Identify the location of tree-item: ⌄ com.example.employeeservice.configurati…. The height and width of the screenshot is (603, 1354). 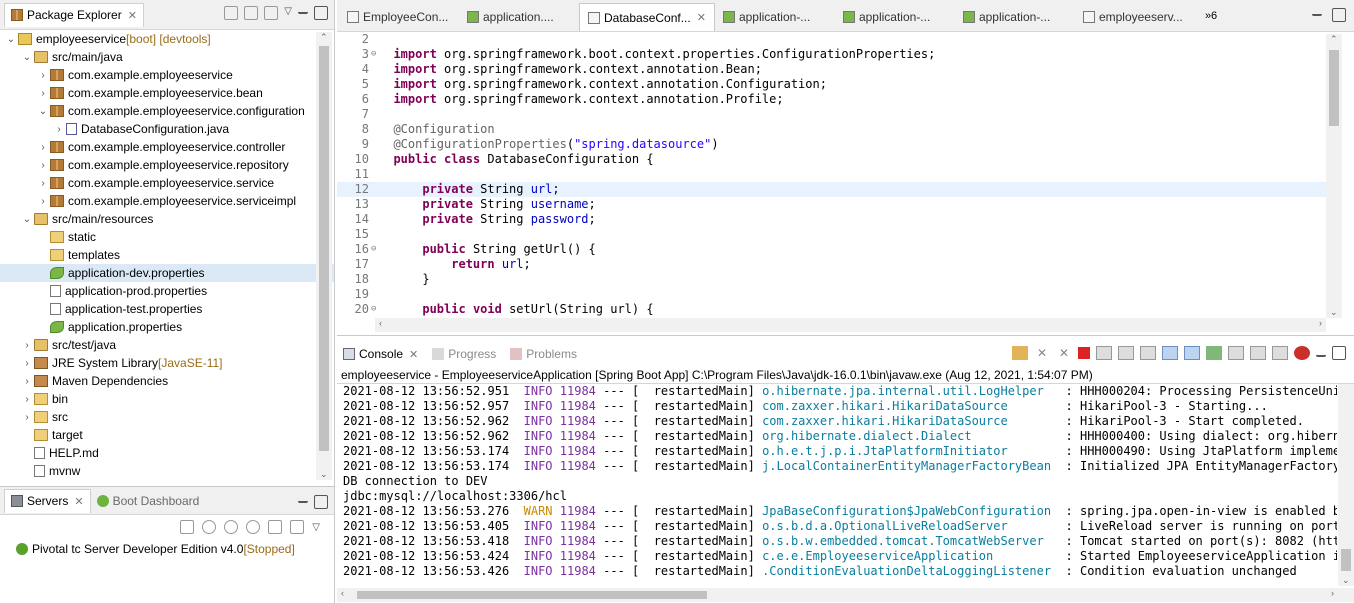
(167, 111).